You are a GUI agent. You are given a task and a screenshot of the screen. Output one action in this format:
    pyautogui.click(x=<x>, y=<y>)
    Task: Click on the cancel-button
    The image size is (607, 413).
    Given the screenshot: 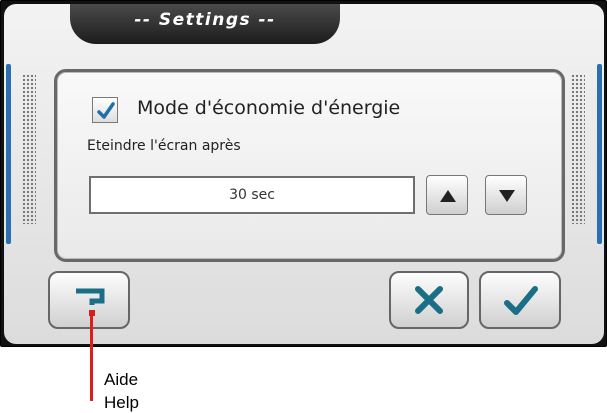 What is the action you would take?
    pyautogui.click(x=429, y=300)
    